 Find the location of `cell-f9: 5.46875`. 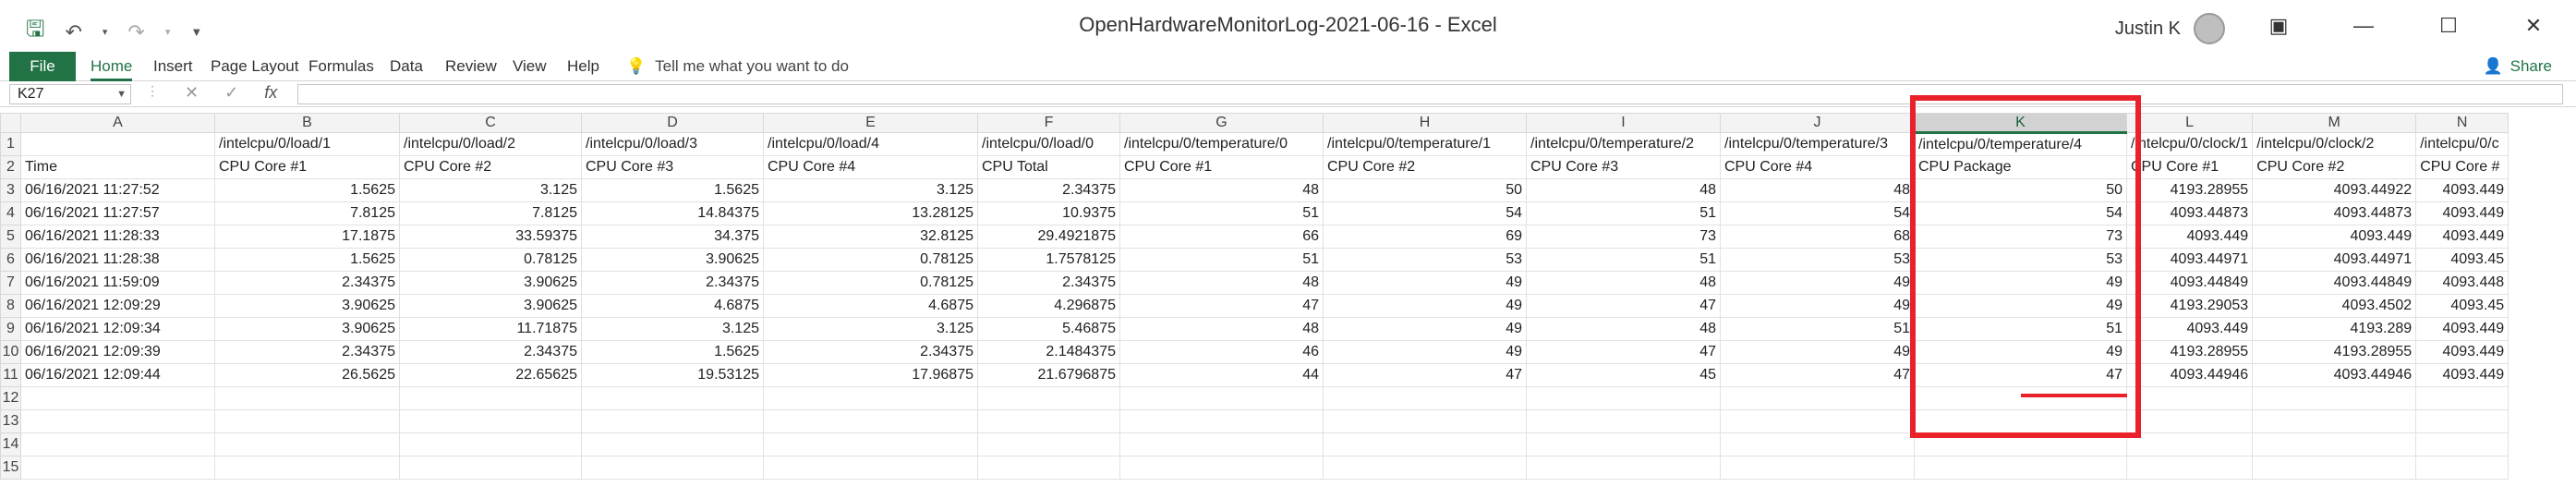

cell-f9: 5.46875 is located at coordinates (1048, 329).